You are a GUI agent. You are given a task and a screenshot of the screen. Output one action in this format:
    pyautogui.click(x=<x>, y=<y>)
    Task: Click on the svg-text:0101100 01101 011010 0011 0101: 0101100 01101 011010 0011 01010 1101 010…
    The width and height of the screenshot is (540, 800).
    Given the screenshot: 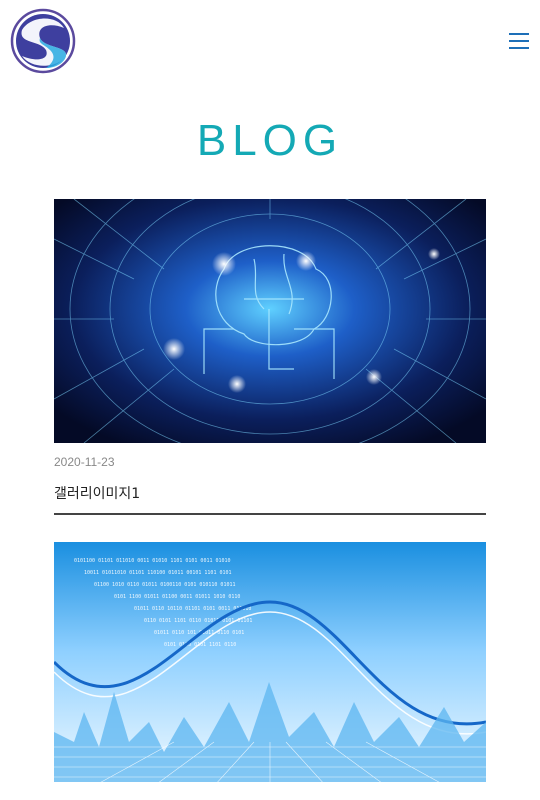 What is the action you would take?
    pyautogui.click(x=152, y=561)
    